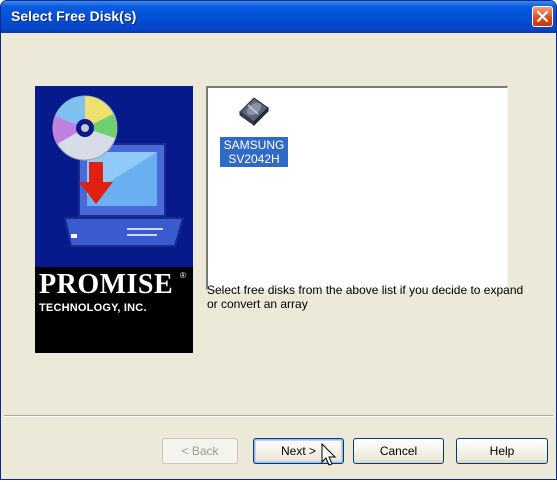 This screenshot has width=557, height=482. What do you see at coordinates (93, 308) in the screenshot?
I see `company-name: TECHNOLOGY, INC.` at bounding box center [93, 308].